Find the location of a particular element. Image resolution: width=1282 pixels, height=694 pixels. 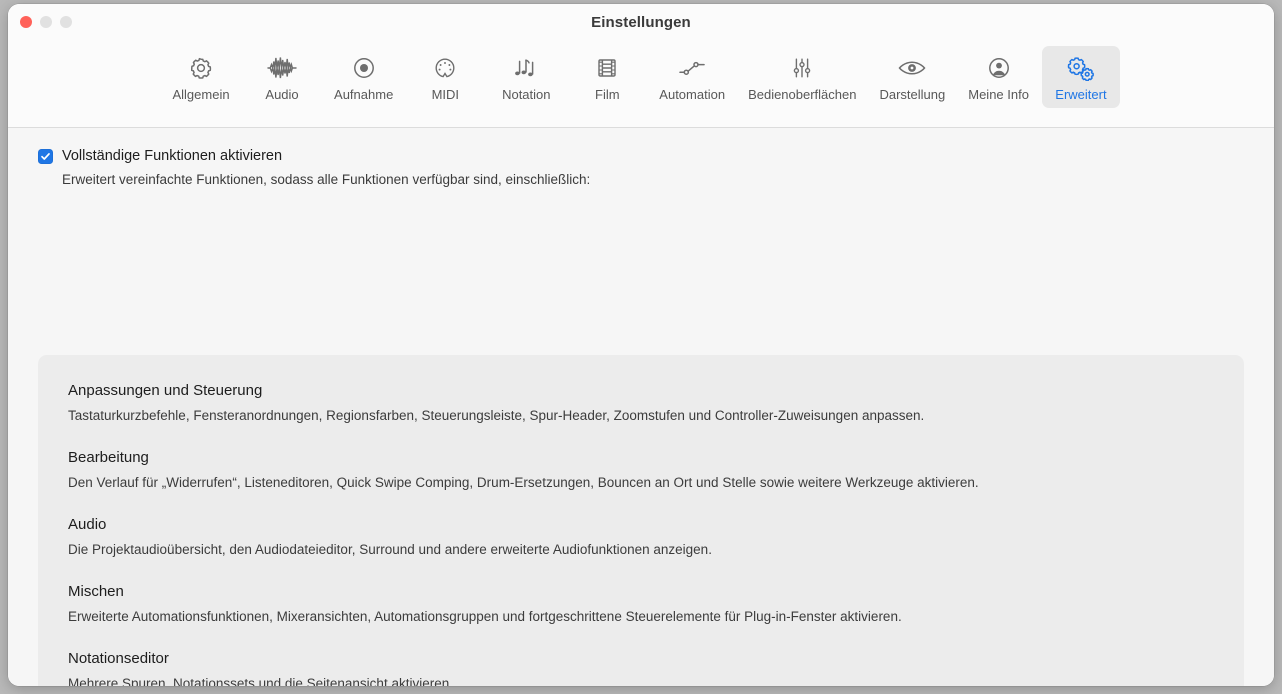

enable-complete-features-label: Vollständige Funktionen aktivieren is located at coordinates (172, 156).